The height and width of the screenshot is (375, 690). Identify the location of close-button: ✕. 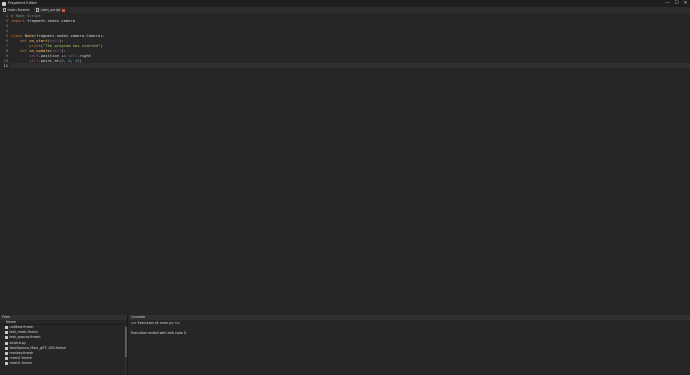
(685, 3).